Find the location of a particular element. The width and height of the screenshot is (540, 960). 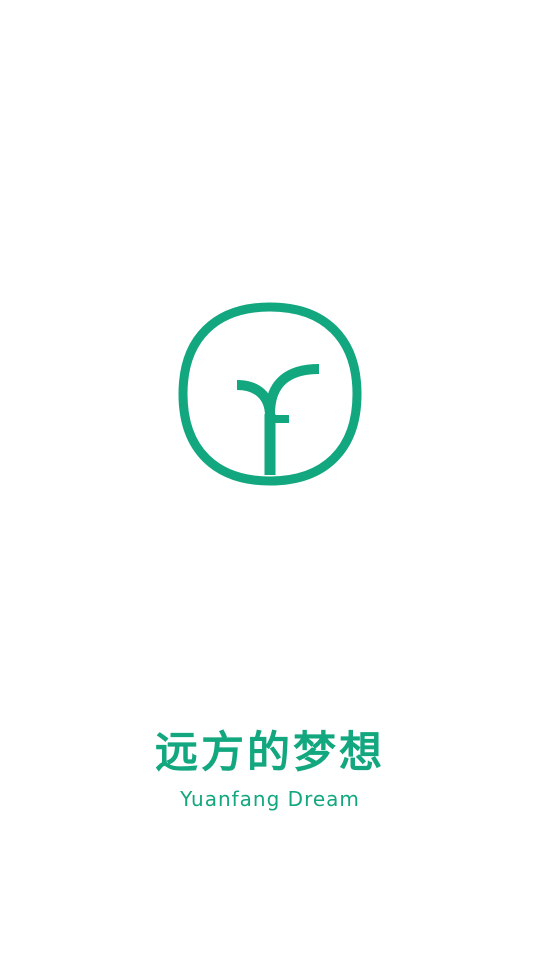

sprout-logo-icon is located at coordinates (270, 394).